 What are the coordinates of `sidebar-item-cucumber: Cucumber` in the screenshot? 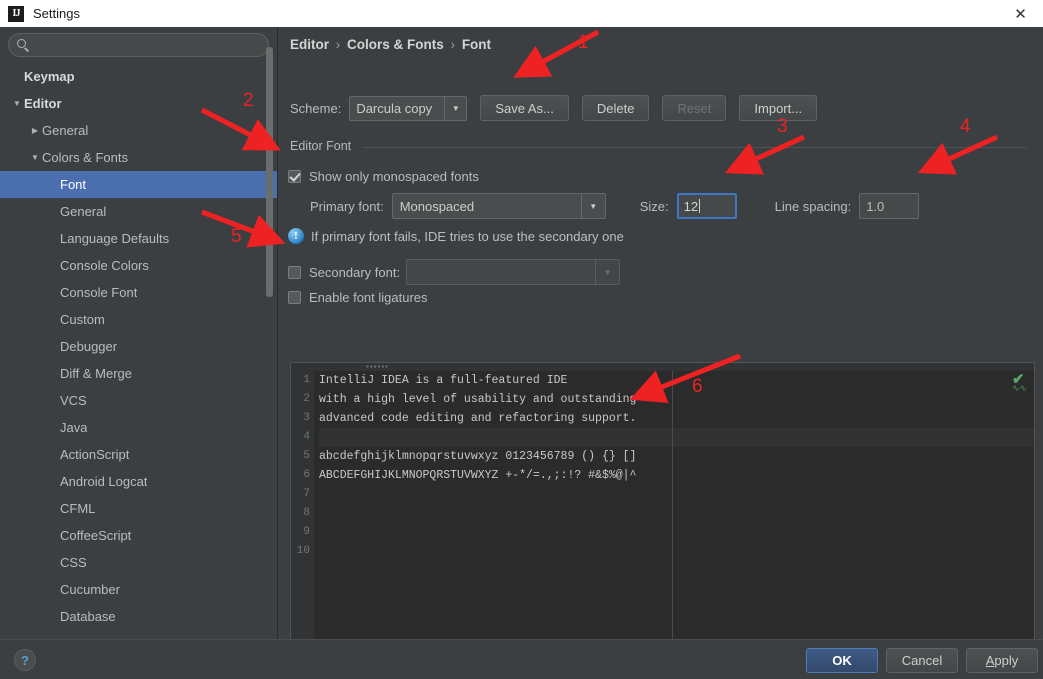 It's located at (138, 589).